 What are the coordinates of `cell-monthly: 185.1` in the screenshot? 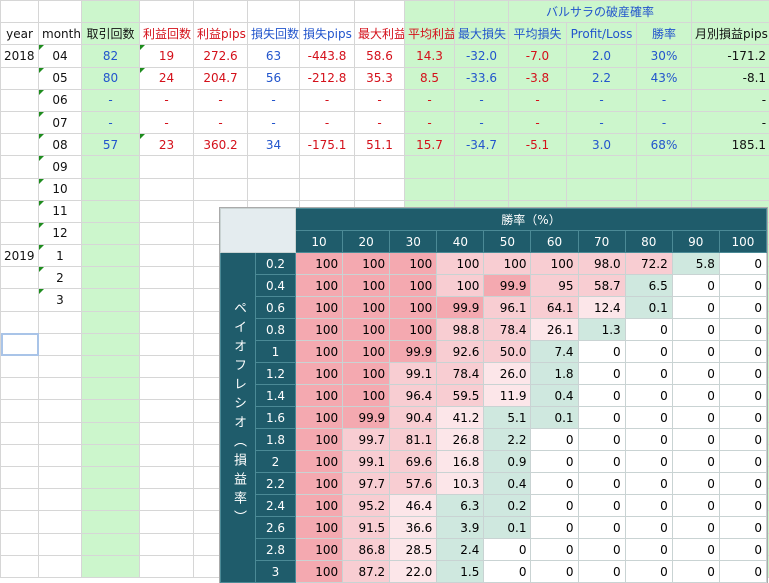 It's located at (730, 145).